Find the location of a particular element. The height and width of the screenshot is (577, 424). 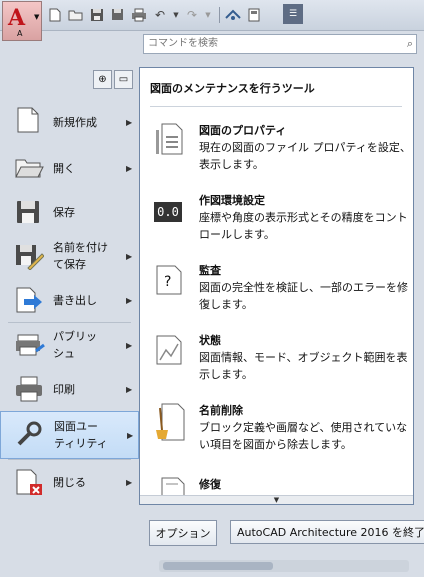

menu-item-close: 閉じる ▶ is located at coordinates (69, 482).